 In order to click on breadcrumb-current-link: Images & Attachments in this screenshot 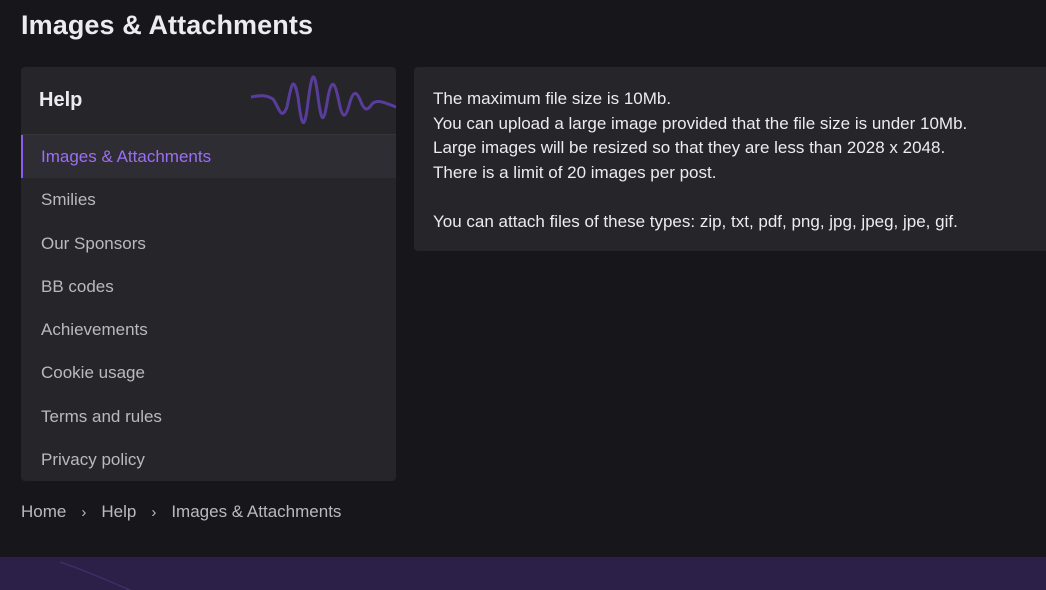, I will do `click(256, 512)`.